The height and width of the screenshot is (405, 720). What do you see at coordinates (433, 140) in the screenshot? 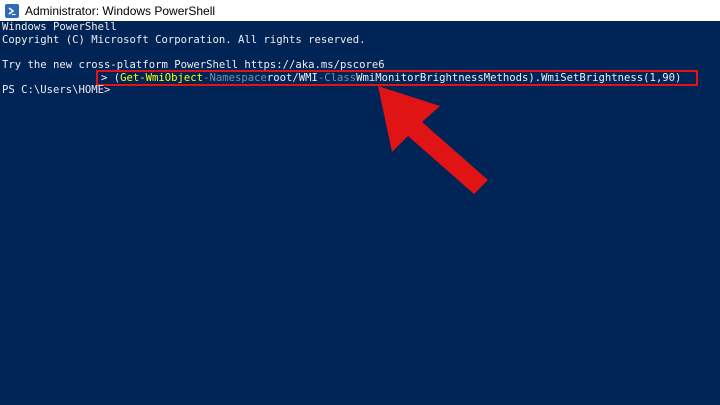
I see `red-arrow-icon` at bounding box center [433, 140].